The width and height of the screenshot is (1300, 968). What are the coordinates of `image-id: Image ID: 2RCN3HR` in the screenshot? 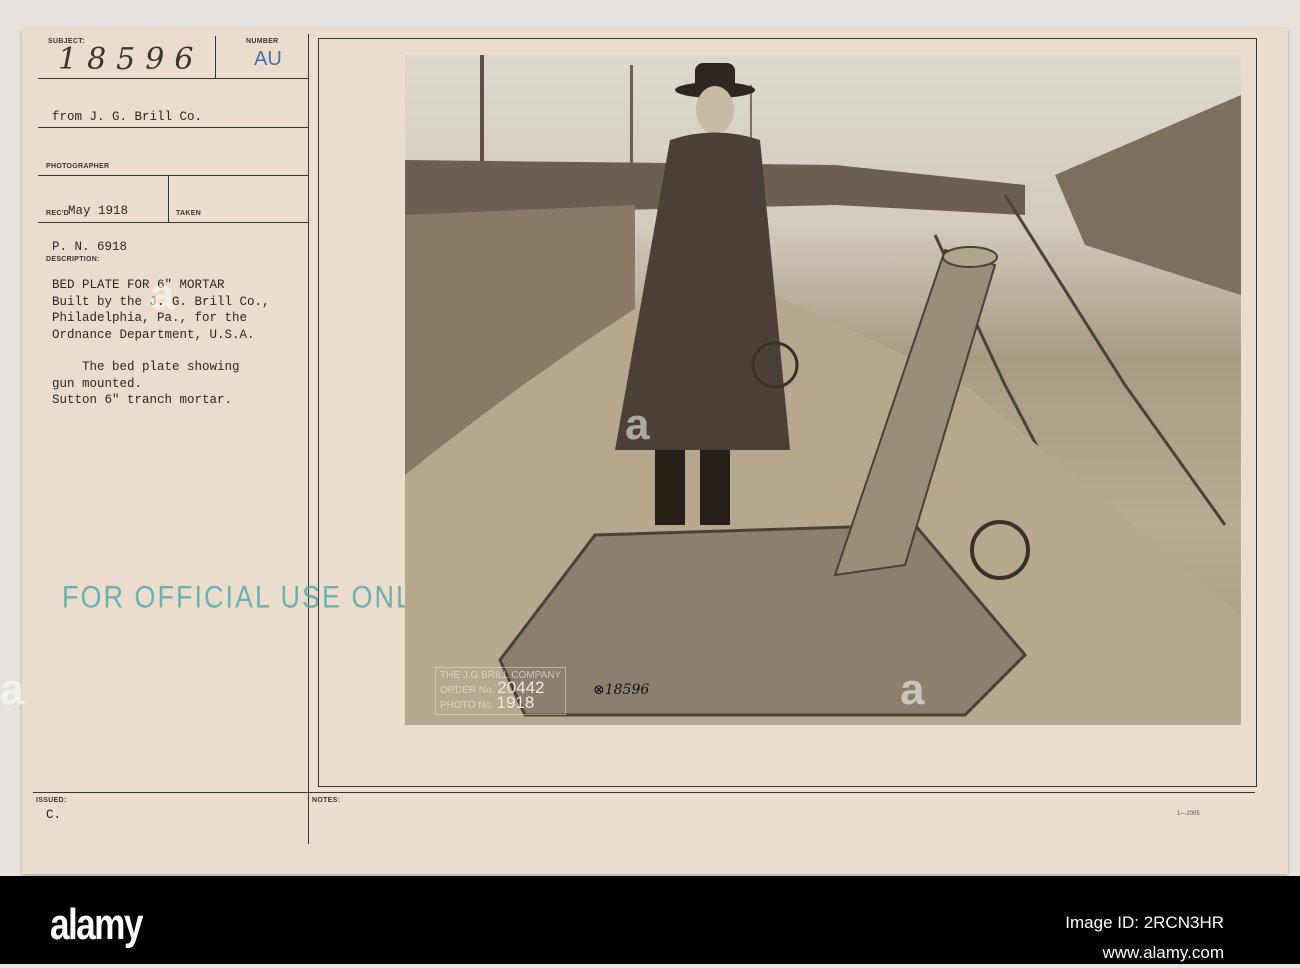 It's located at (1144, 922).